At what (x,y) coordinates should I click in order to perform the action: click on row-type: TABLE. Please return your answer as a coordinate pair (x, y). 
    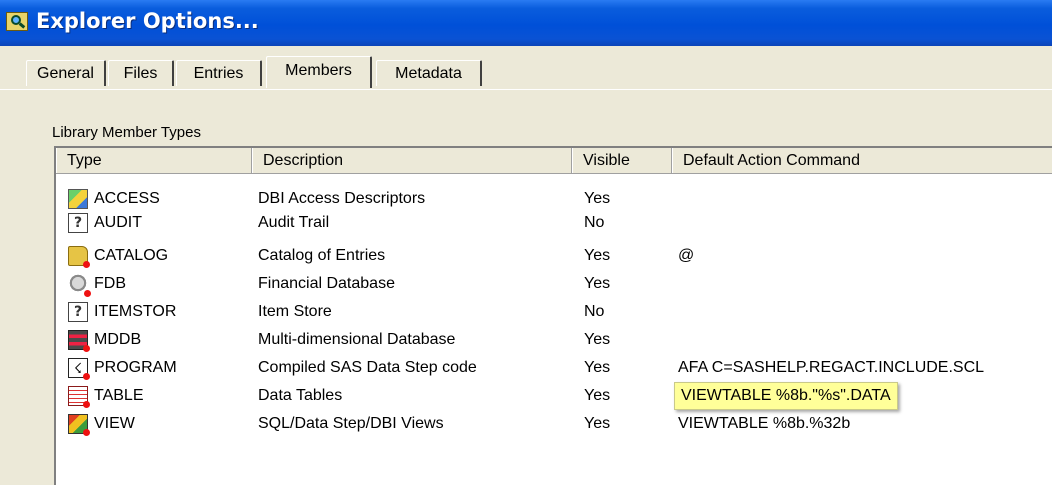
    Looking at the image, I should click on (119, 395).